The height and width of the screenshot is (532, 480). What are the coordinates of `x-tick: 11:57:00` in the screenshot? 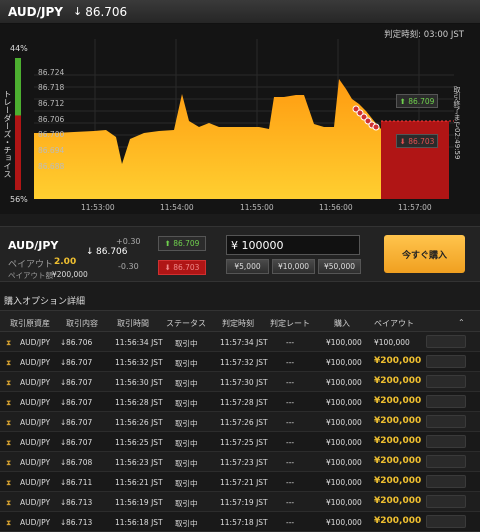 It's located at (415, 207).